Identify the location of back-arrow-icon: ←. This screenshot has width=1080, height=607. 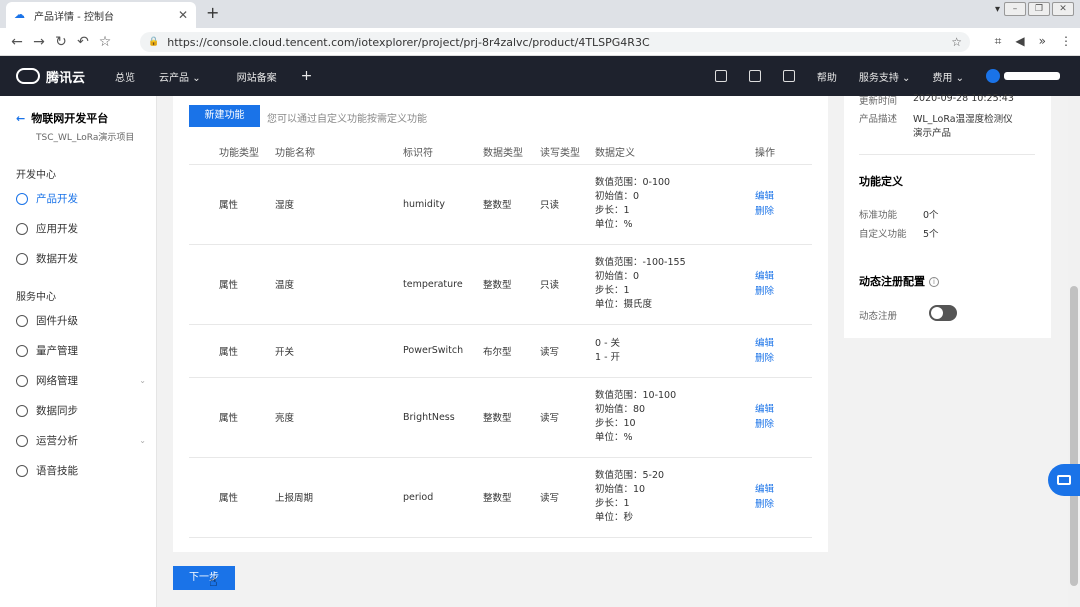
(20, 118).